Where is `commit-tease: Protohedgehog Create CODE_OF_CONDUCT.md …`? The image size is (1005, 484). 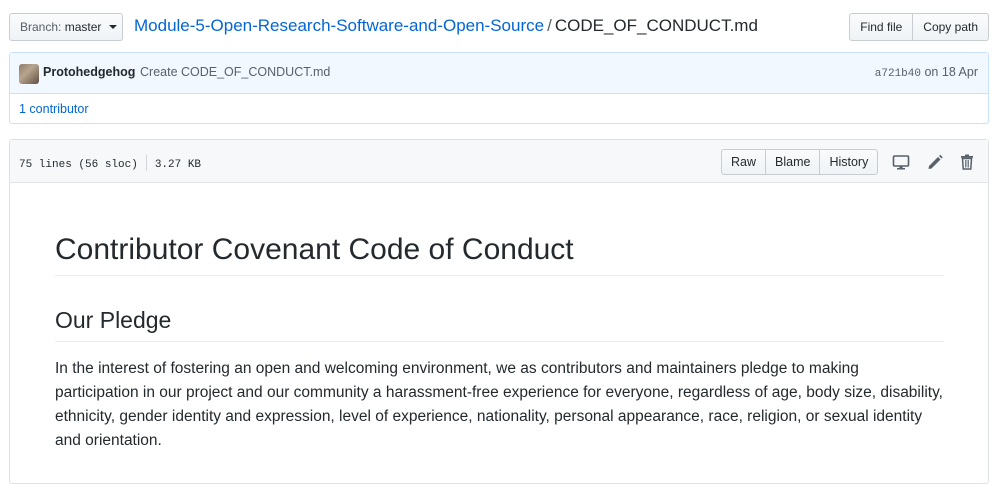
commit-tease: Protohedgehog Create CODE_OF_CONDUCT.md … is located at coordinates (499, 88).